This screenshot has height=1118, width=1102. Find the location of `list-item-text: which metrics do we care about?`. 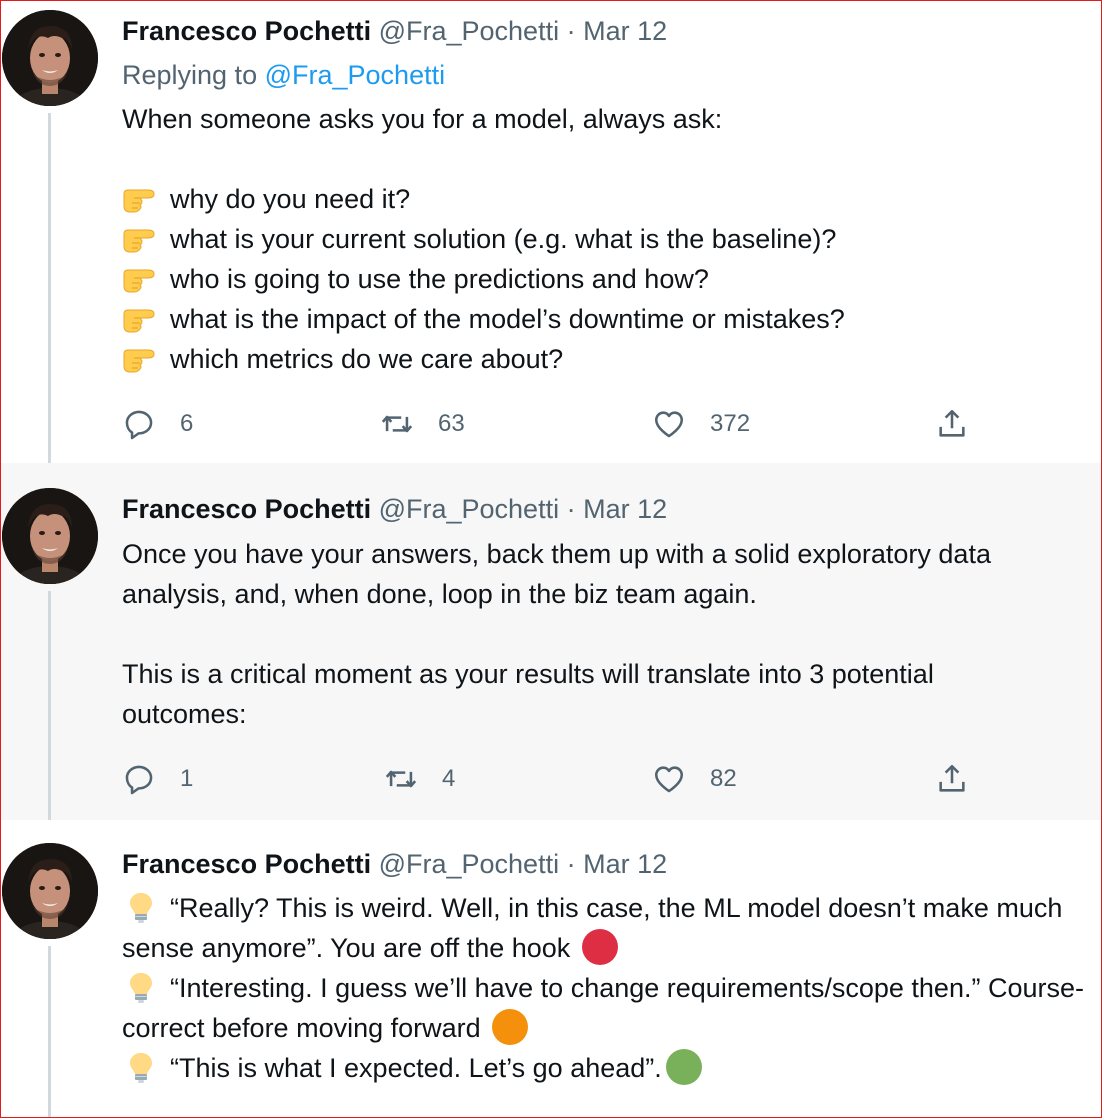

list-item-text: which metrics do we care about? is located at coordinates (367, 359).